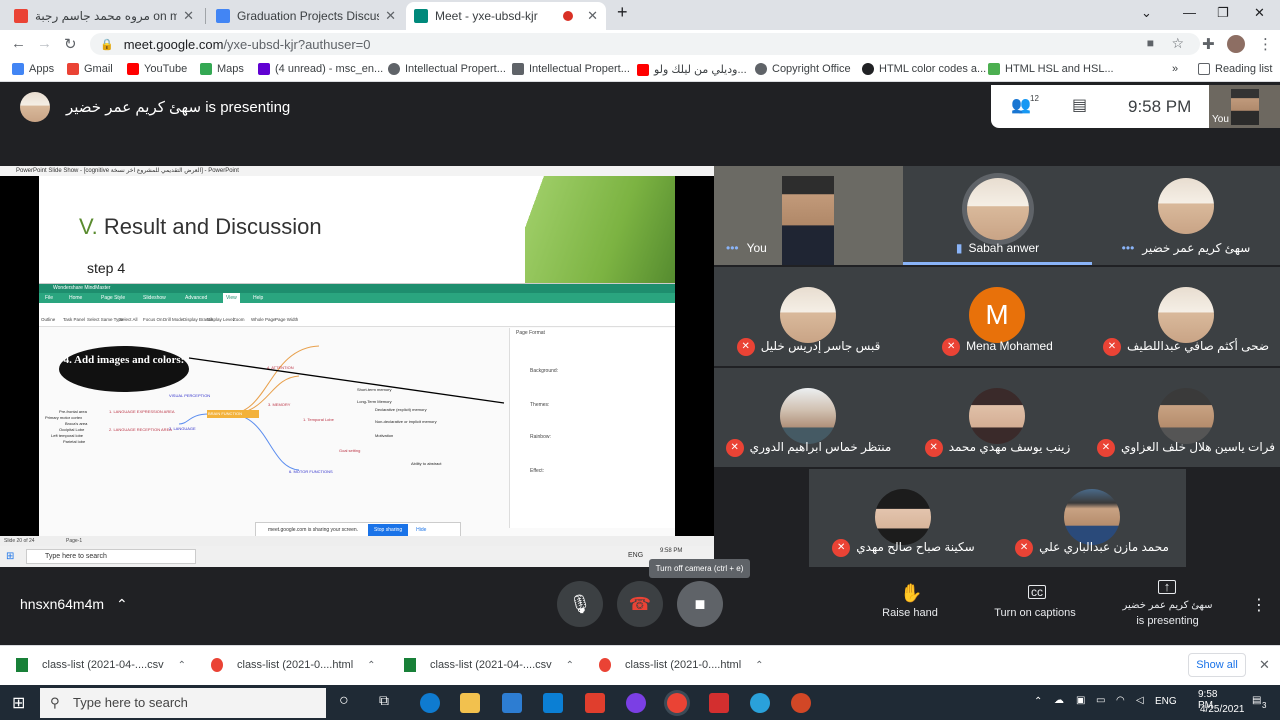 Image resolution: width=1280 pixels, height=720 pixels. Describe the element at coordinates (903, 518) in the screenshot. I see `participant-tile: ✕ سكينة صباح صالح مهدي` at that location.